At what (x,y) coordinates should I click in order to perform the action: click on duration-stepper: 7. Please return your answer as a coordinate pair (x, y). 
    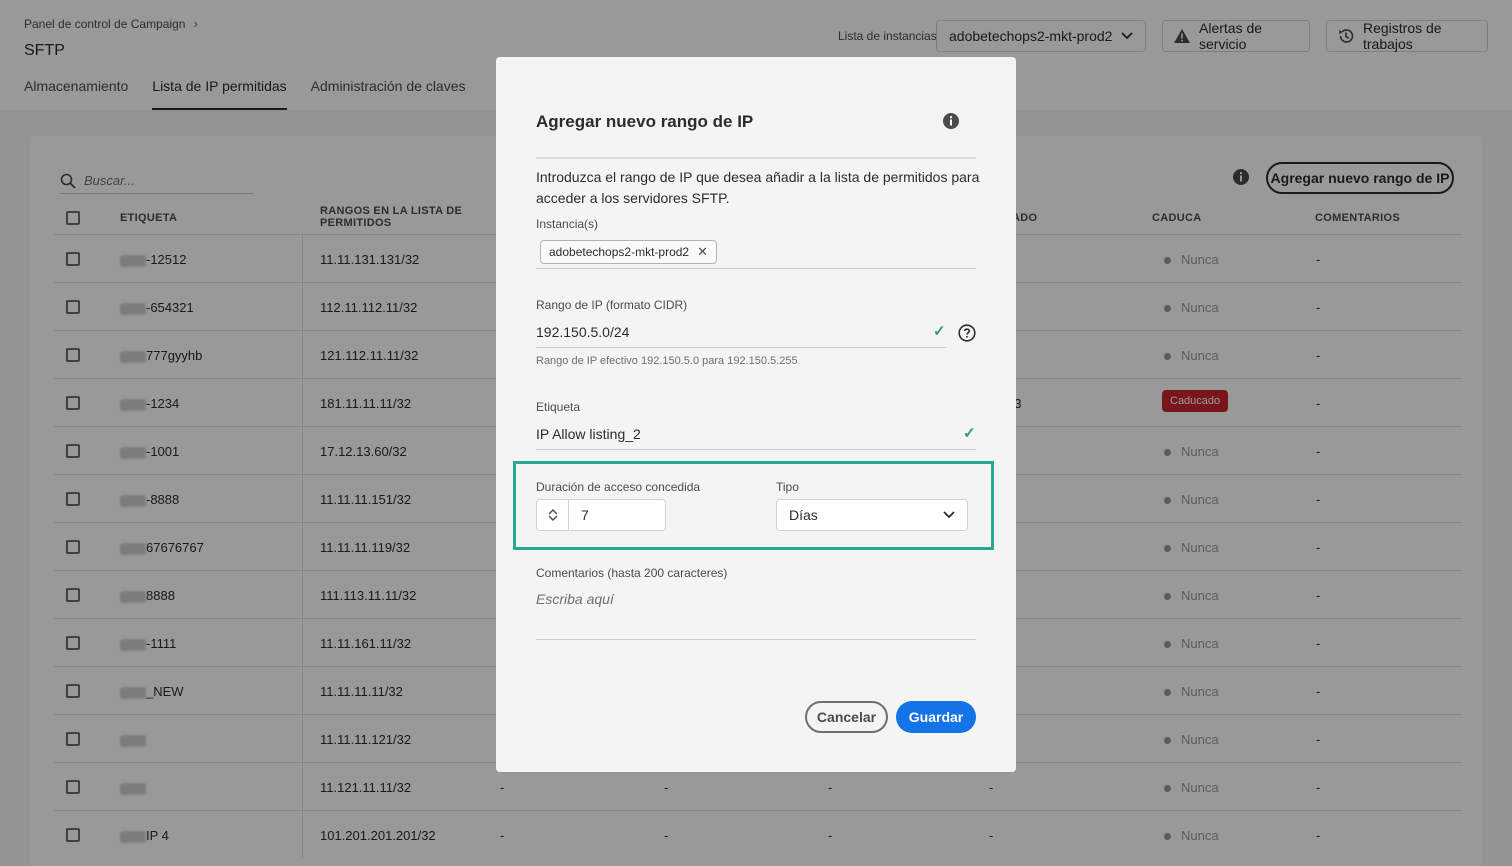
    Looking at the image, I should click on (601, 515).